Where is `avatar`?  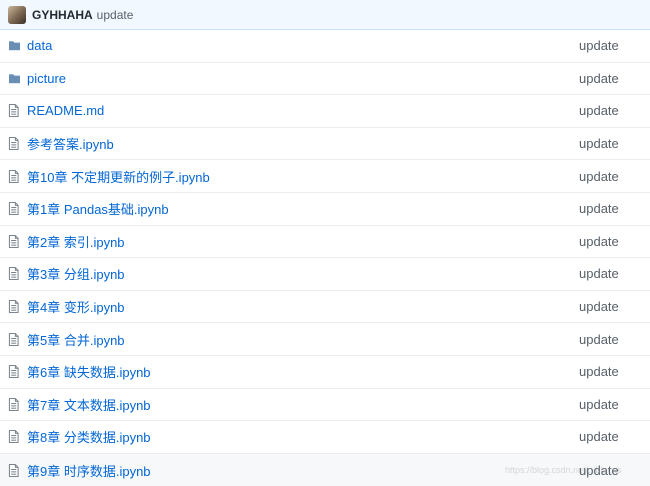
avatar is located at coordinates (17, 14).